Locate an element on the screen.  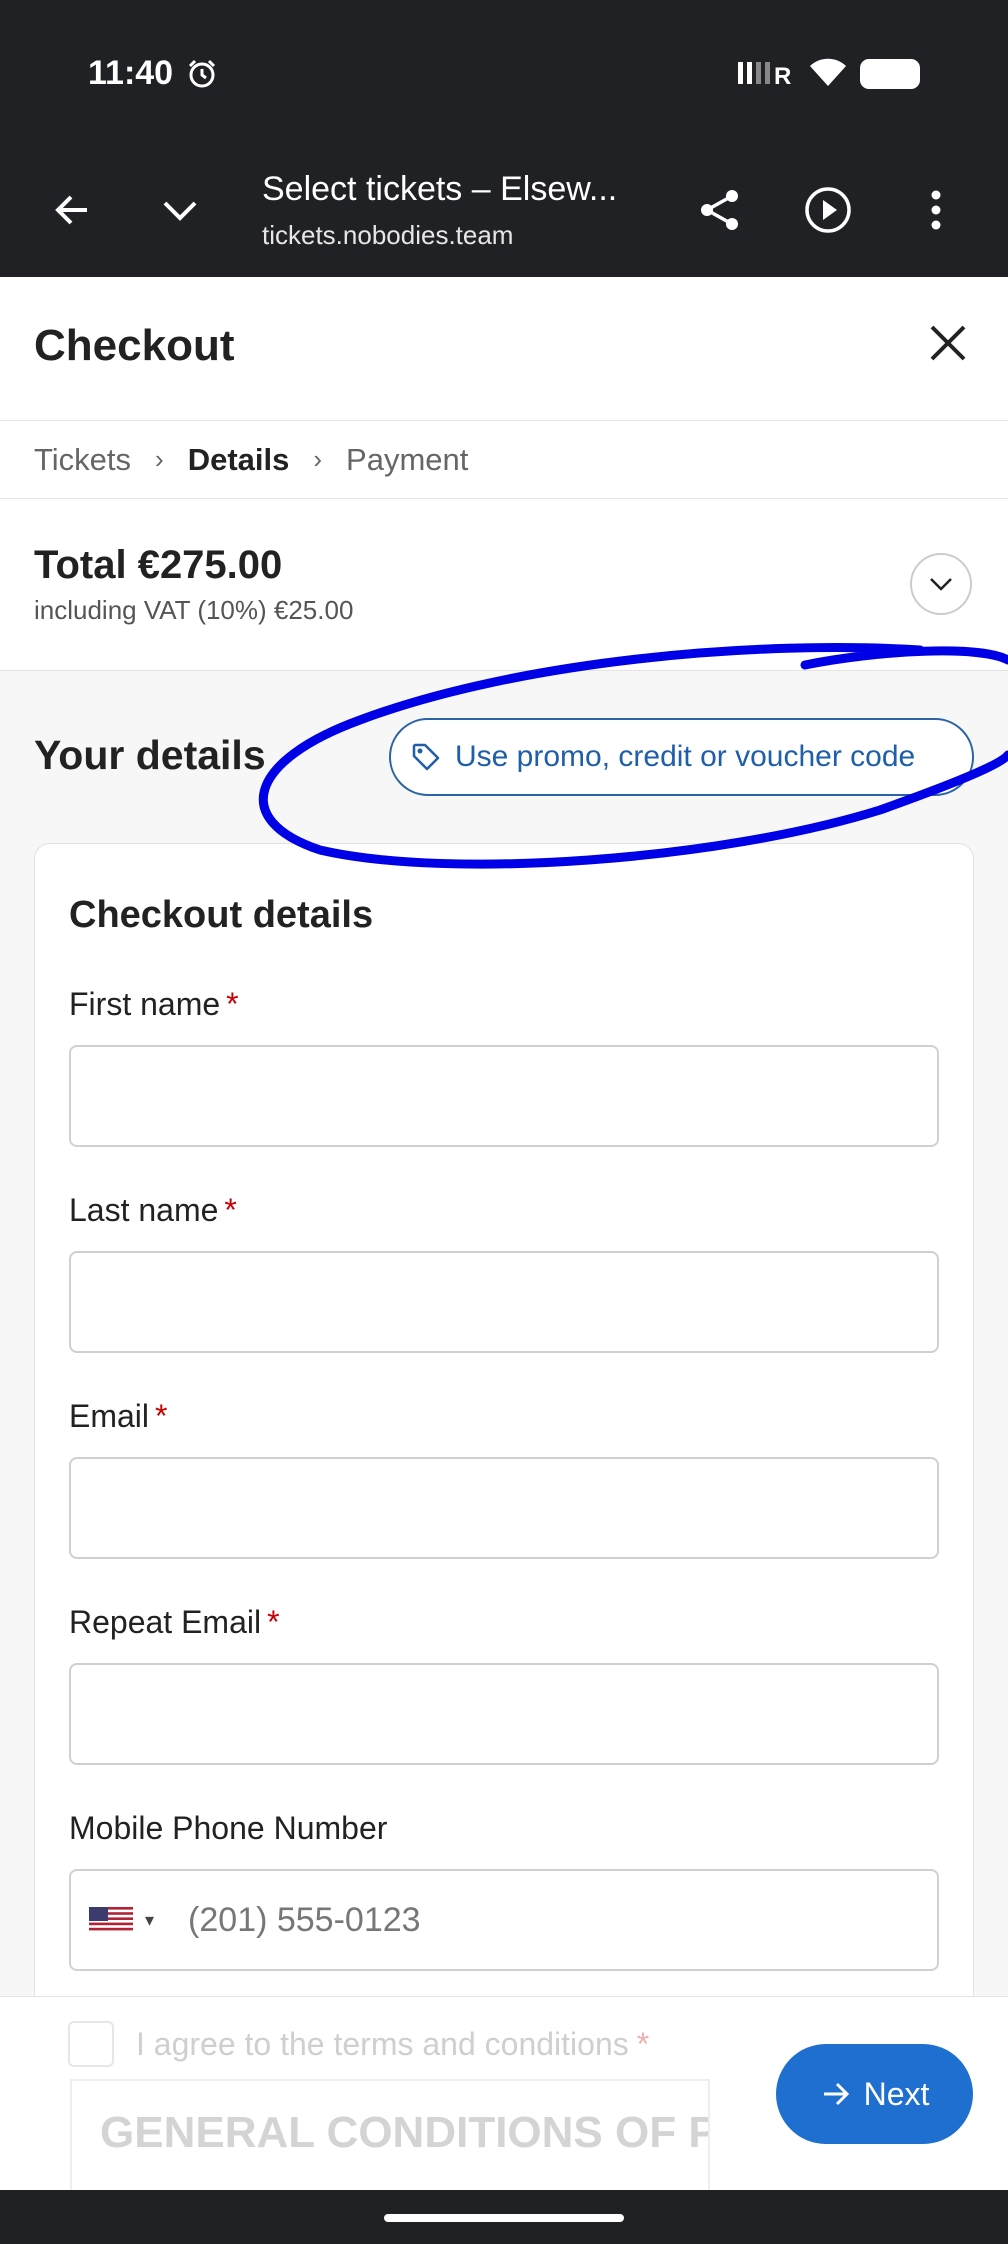
email-input is located at coordinates (504, 1508).